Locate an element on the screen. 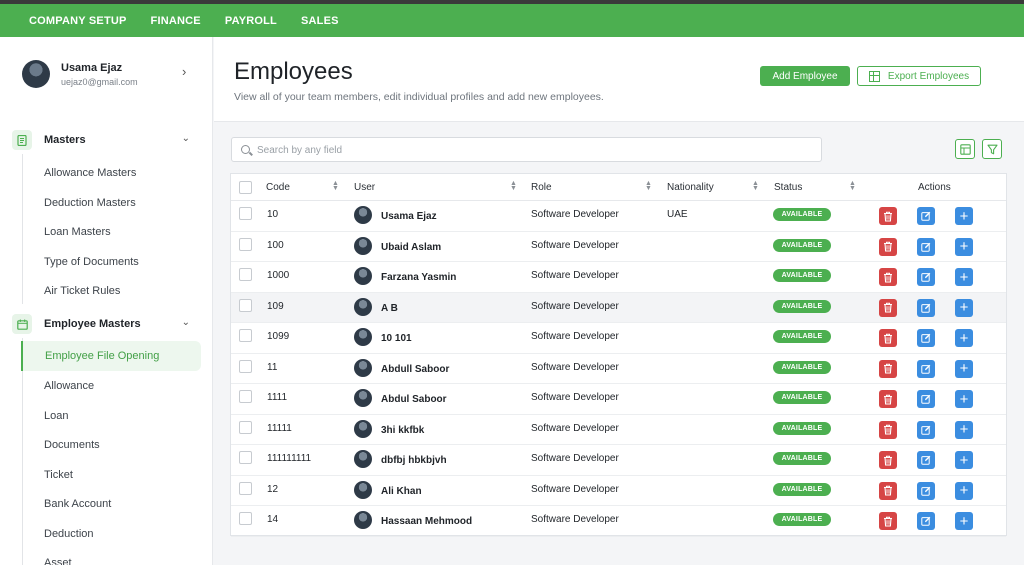 This screenshot has height=565, width=1024. sidebar-item-documents: Documents is located at coordinates (72, 445).